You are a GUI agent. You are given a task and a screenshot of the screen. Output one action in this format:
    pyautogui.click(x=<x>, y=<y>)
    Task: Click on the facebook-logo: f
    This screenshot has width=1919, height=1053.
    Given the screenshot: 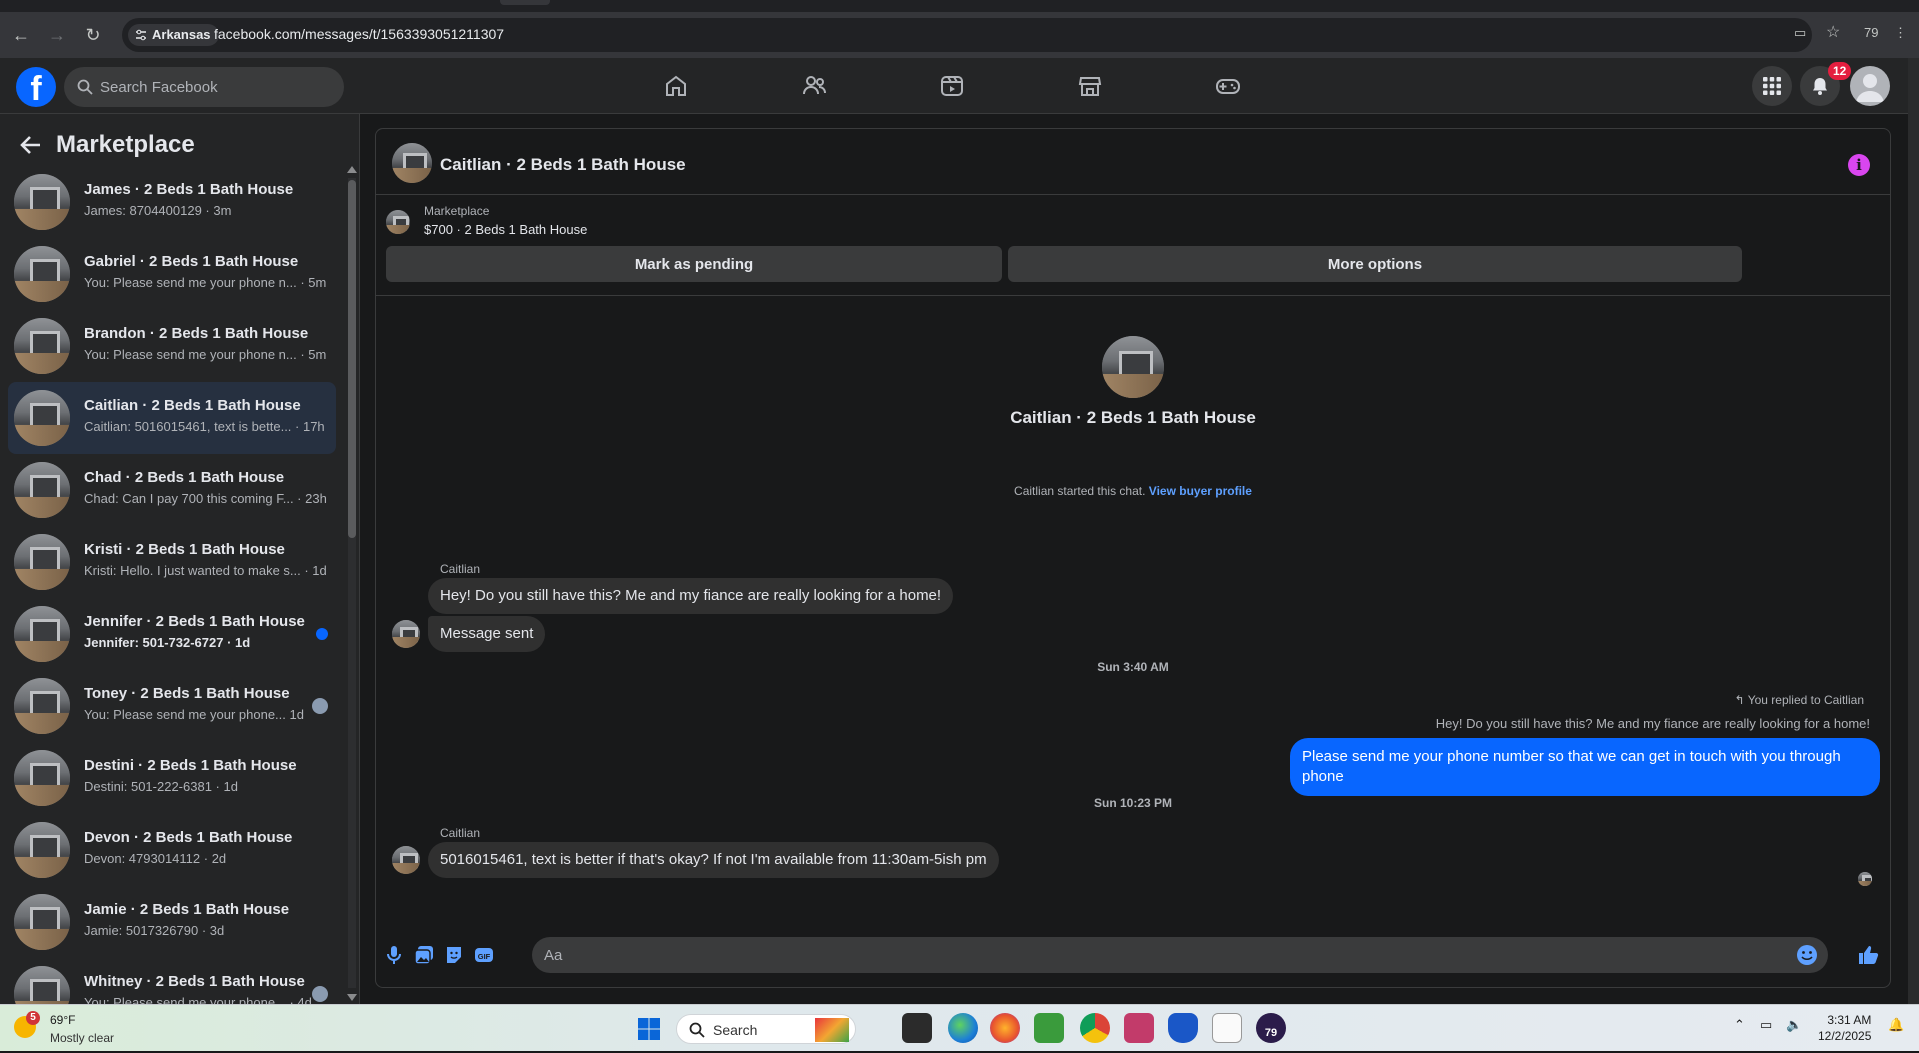 What is the action you would take?
    pyautogui.click(x=36, y=87)
    